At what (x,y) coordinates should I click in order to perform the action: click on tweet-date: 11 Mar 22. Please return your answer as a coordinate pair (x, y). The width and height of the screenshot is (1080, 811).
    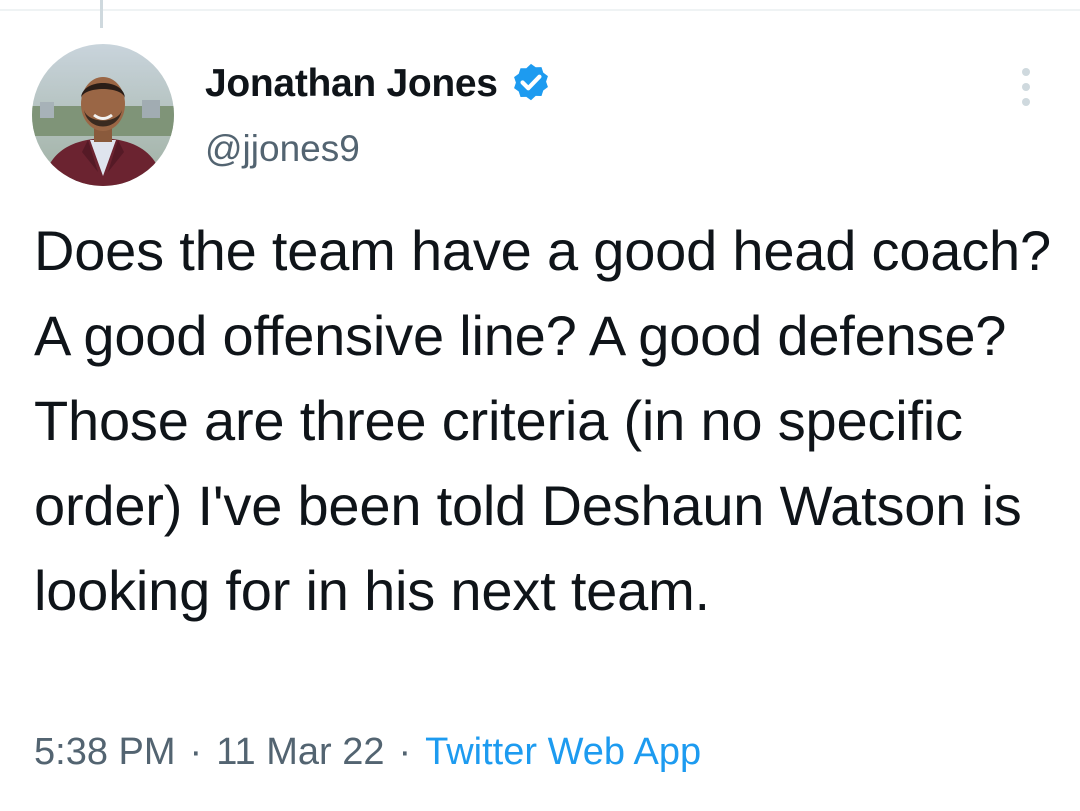
    Looking at the image, I should click on (300, 752).